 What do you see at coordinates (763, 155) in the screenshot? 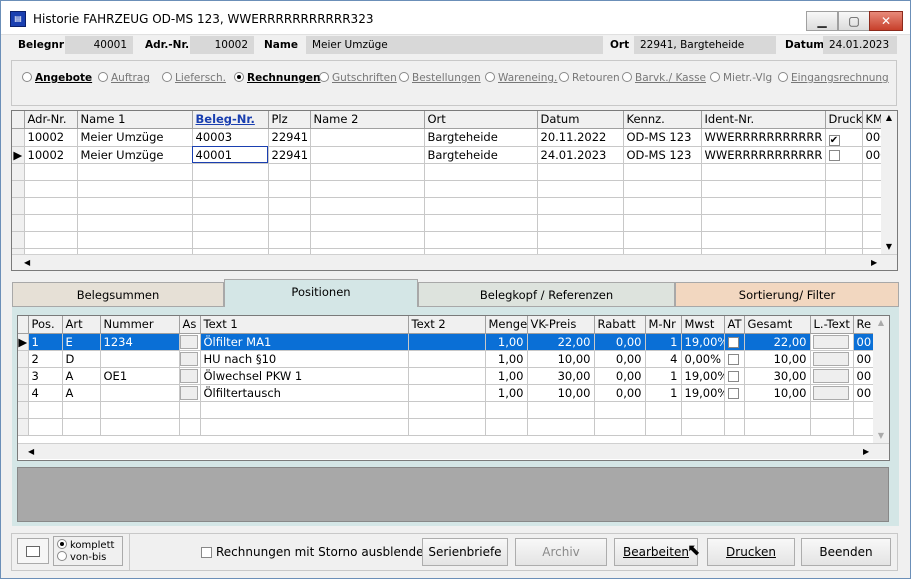
I see `table-cell: WWERRRRRRRRRRR` at bounding box center [763, 155].